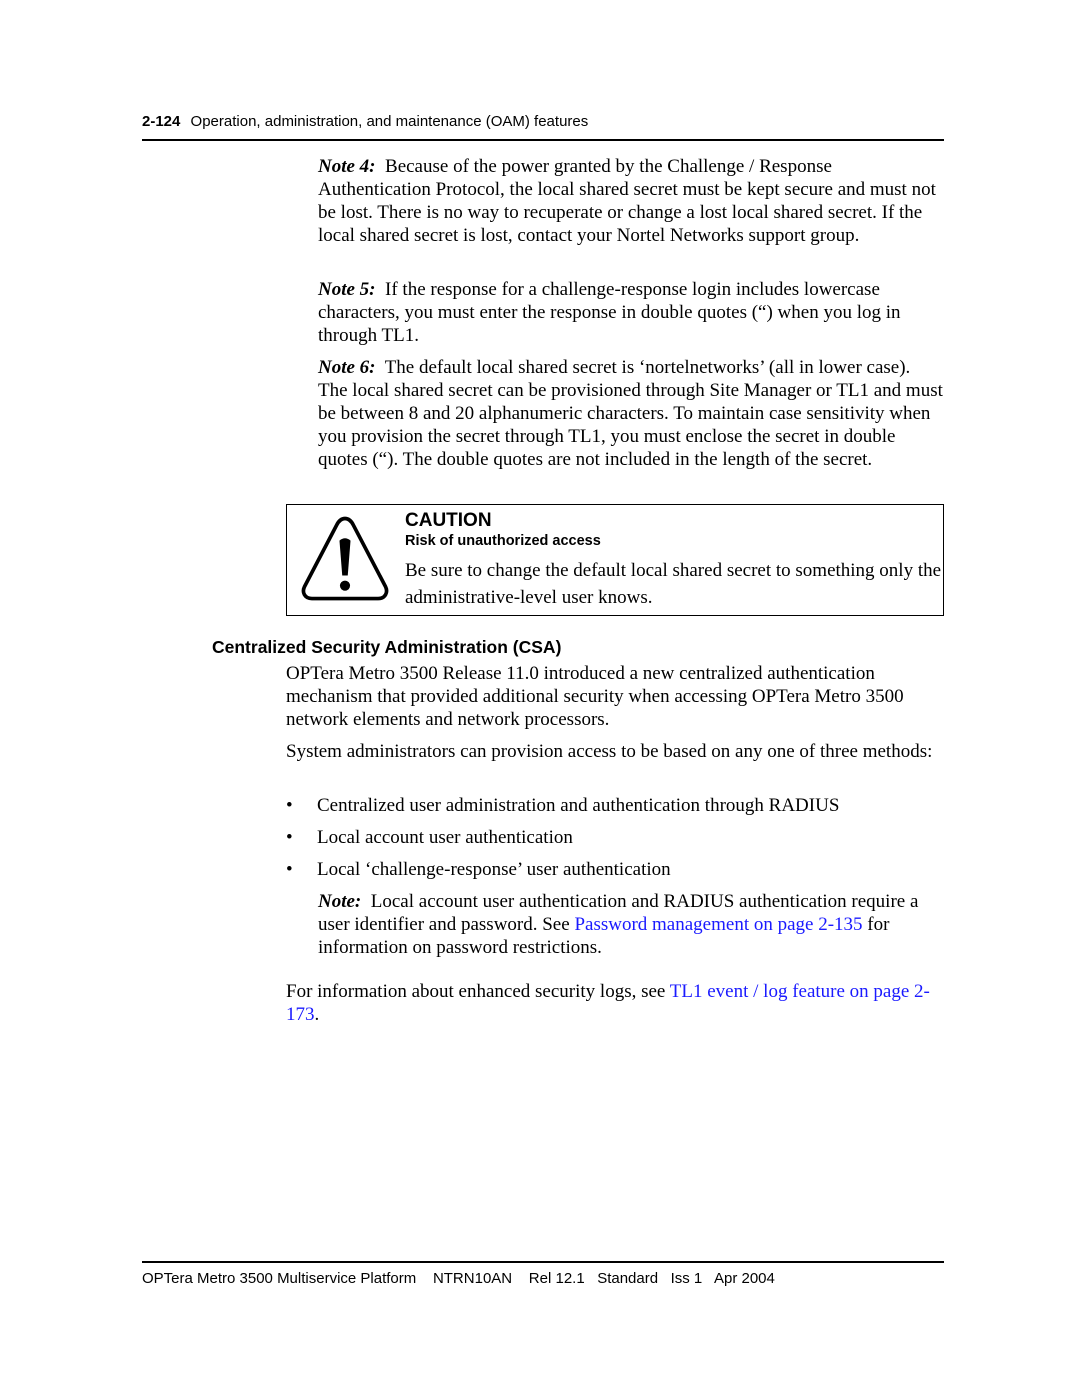  What do you see at coordinates (628, 1278) in the screenshot?
I see `footer-status: Standard` at bounding box center [628, 1278].